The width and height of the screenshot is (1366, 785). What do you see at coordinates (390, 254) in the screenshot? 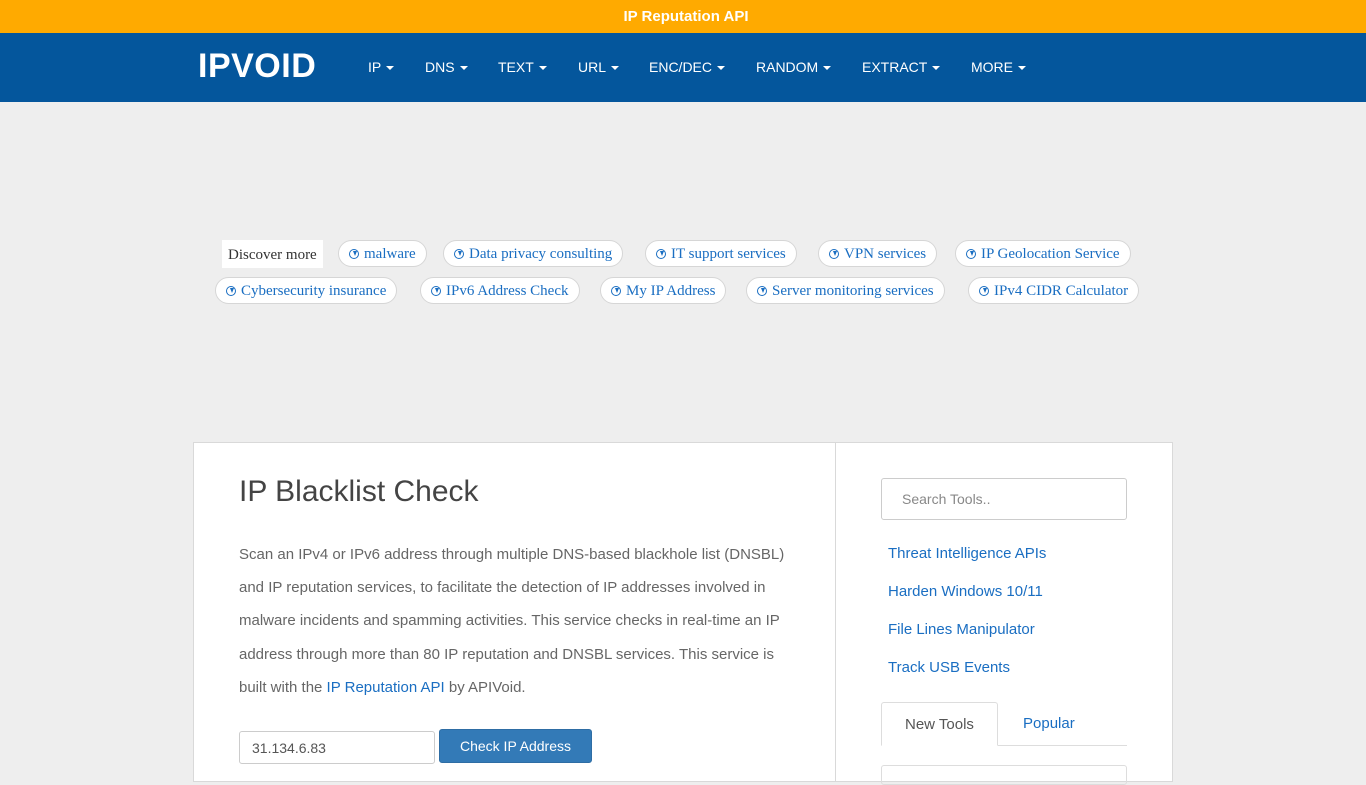
I see `pill-label: malware` at bounding box center [390, 254].